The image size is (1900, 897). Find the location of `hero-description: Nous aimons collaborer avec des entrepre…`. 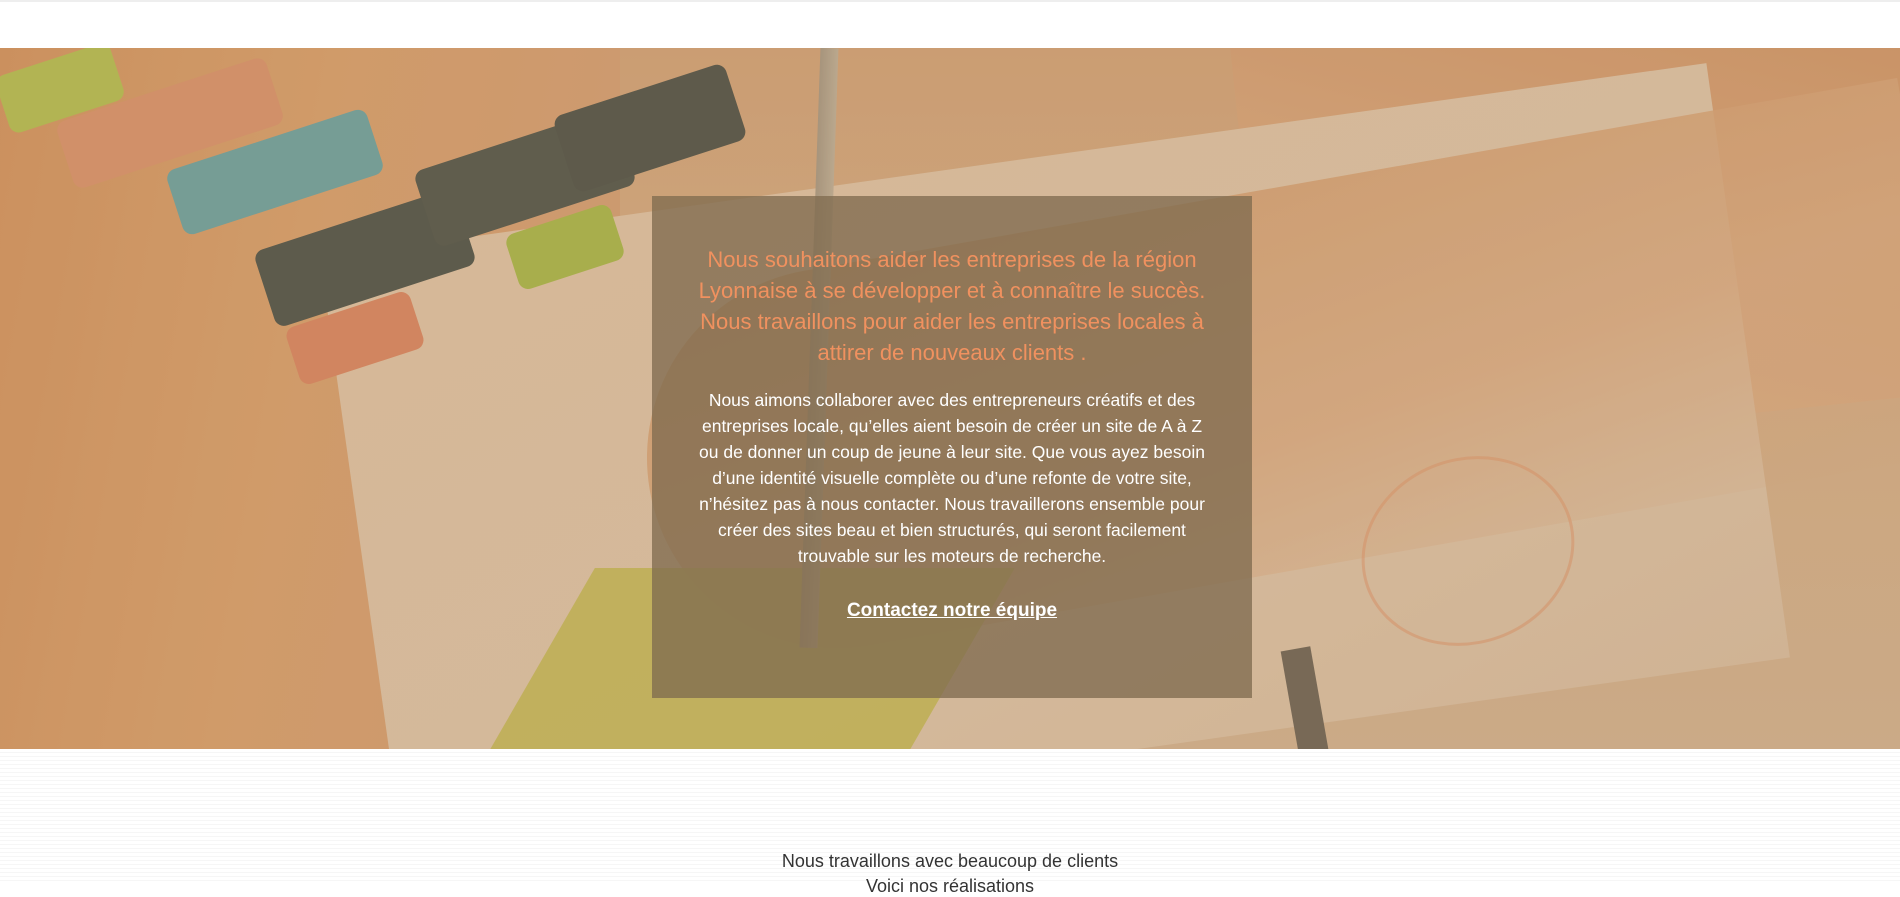

hero-description: Nous aimons collaborer avec des entrepre… is located at coordinates (952, 478).